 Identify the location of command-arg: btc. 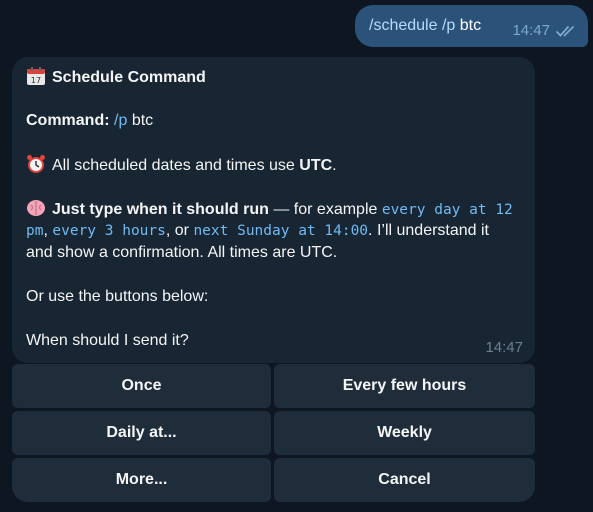
(142, 120).